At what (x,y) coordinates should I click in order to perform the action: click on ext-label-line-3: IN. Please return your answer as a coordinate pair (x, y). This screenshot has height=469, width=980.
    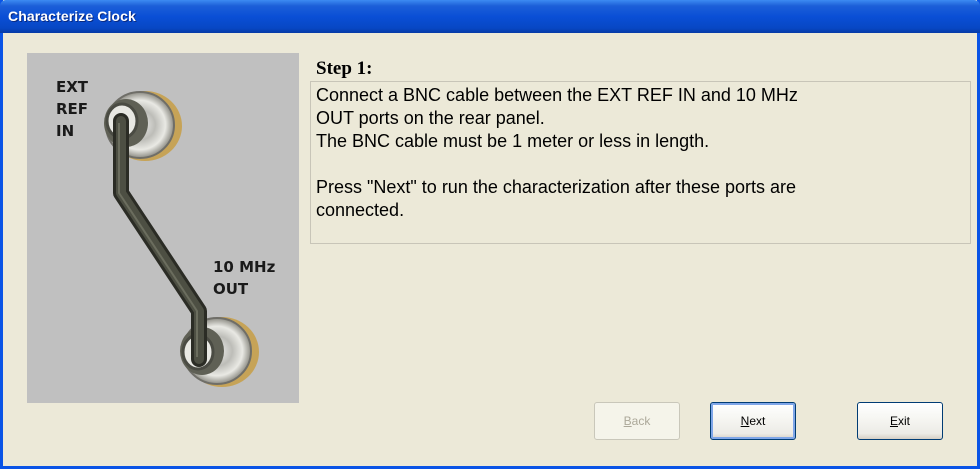
    Looking at the image, I should click on (65, 131).